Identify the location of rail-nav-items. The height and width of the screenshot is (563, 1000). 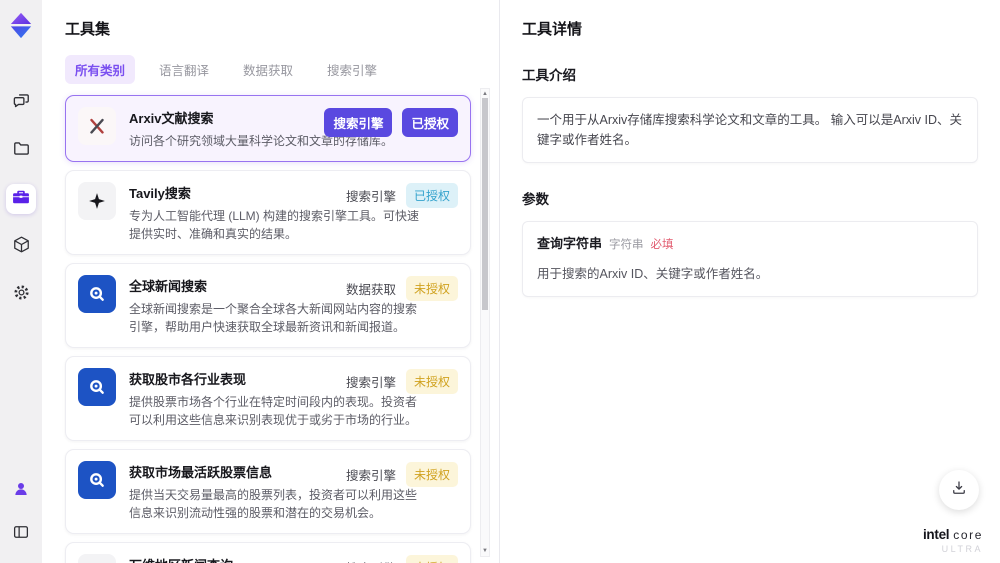
(21, 199).